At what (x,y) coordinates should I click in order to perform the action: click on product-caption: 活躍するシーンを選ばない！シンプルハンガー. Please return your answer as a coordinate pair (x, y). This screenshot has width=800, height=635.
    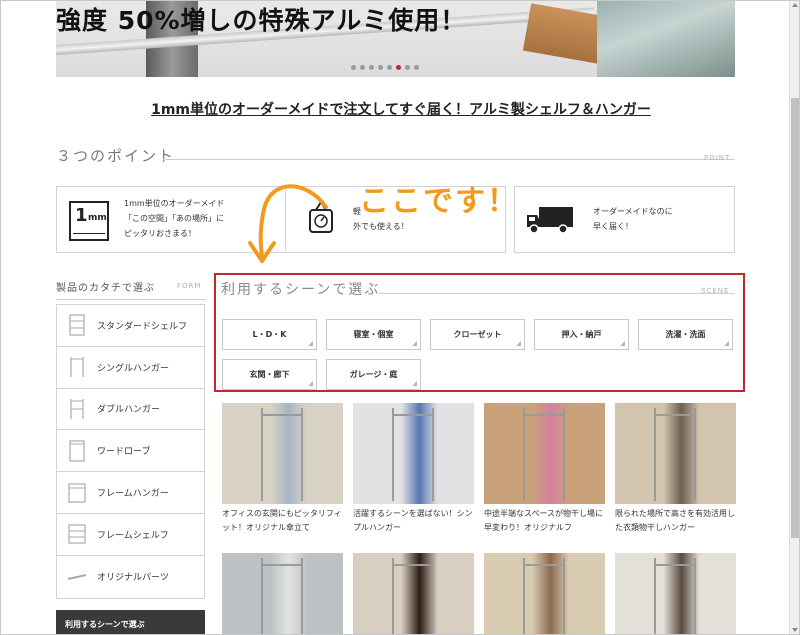
    Looking at the image, I should click on (415, 521).